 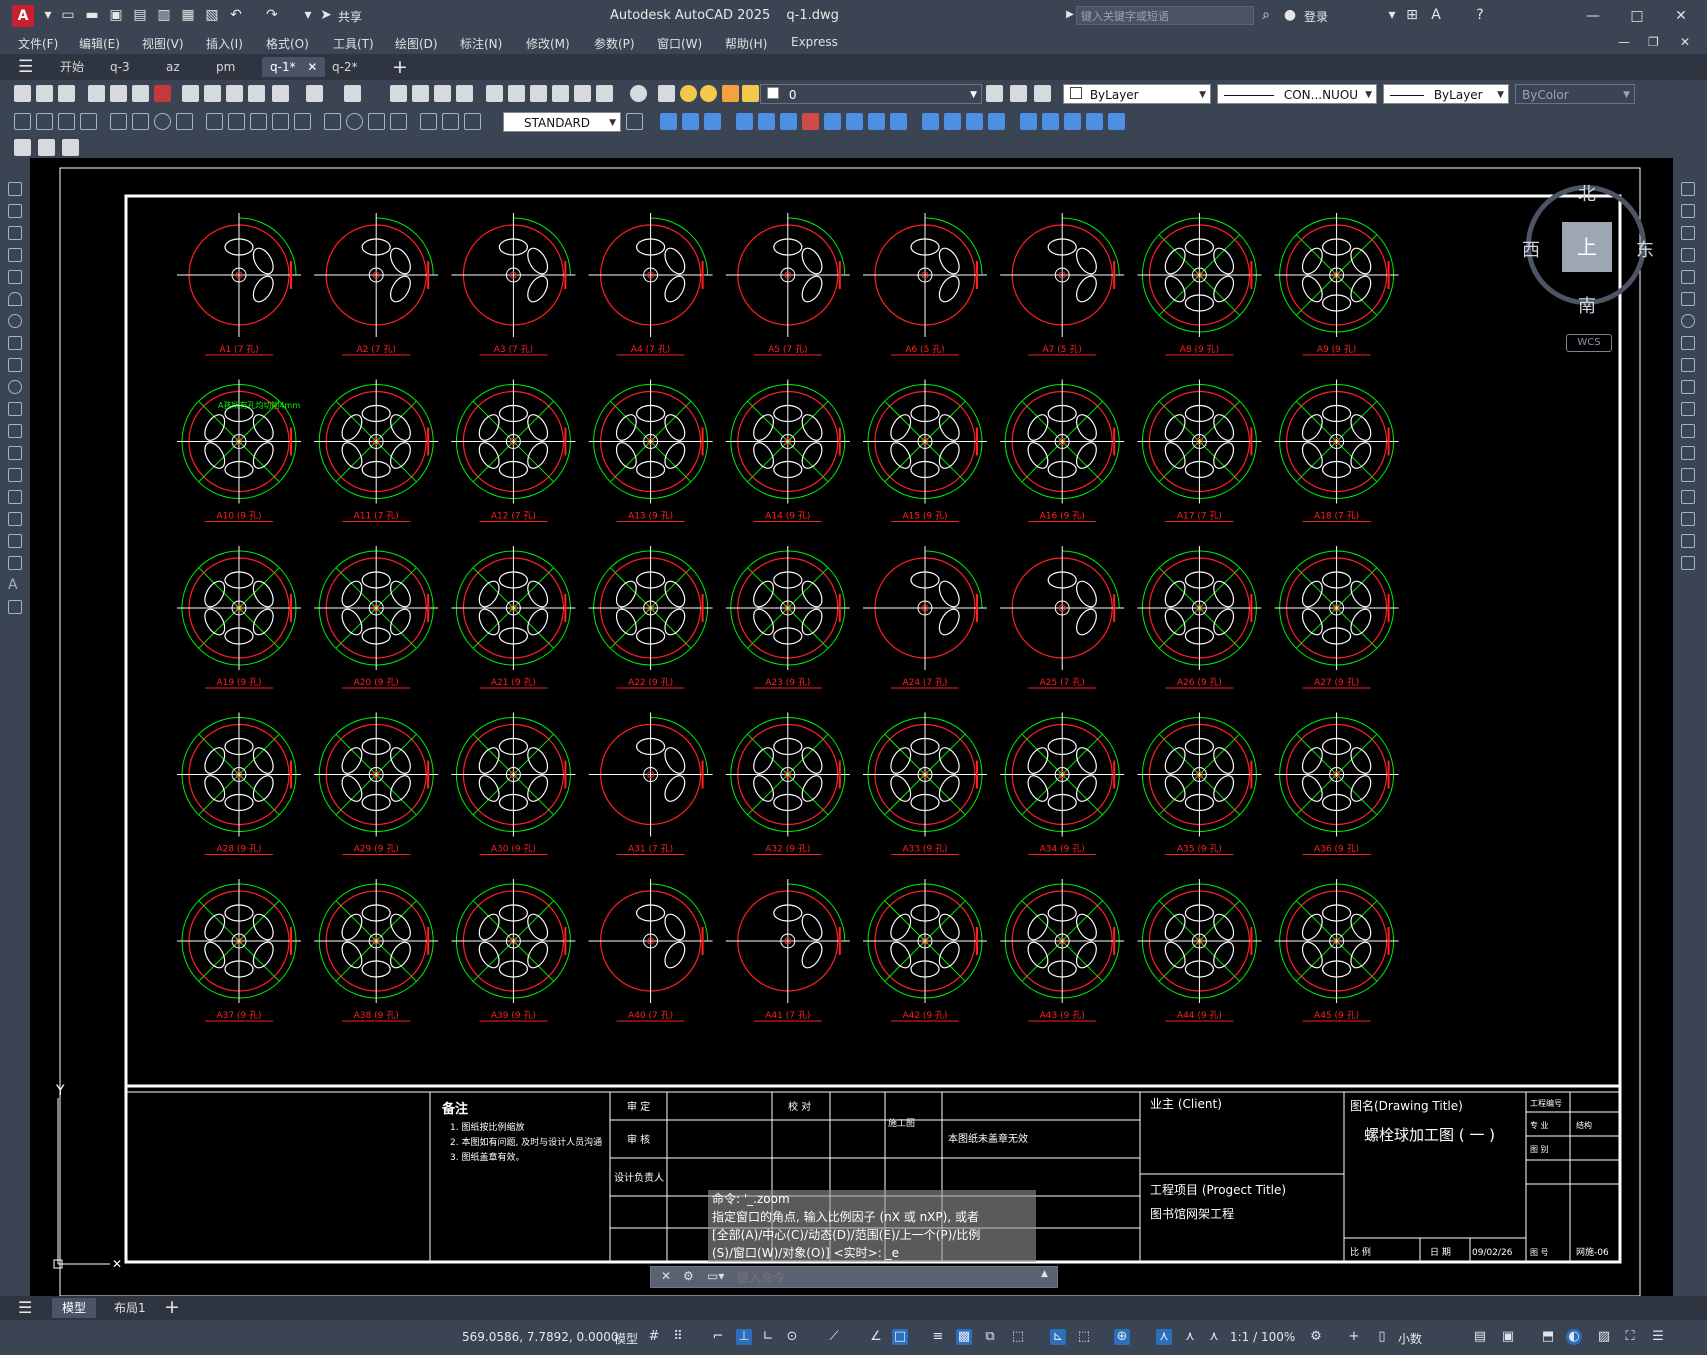 I want to click on menu-tools: 工具(T), so click(x=353, y=43).